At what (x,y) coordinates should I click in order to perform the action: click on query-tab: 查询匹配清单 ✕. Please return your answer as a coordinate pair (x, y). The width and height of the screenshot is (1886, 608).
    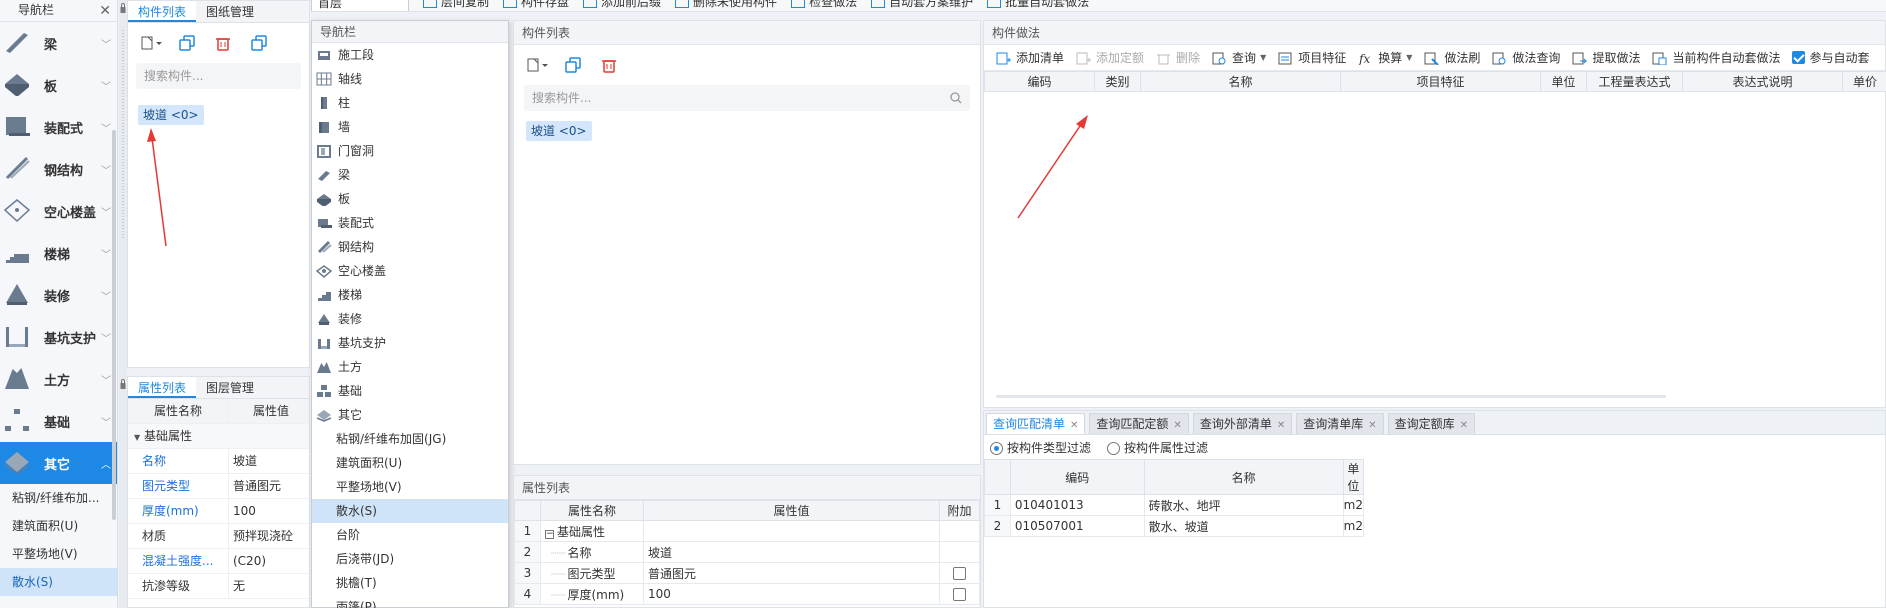
    Looking at the image, I should click on (1036, 423).